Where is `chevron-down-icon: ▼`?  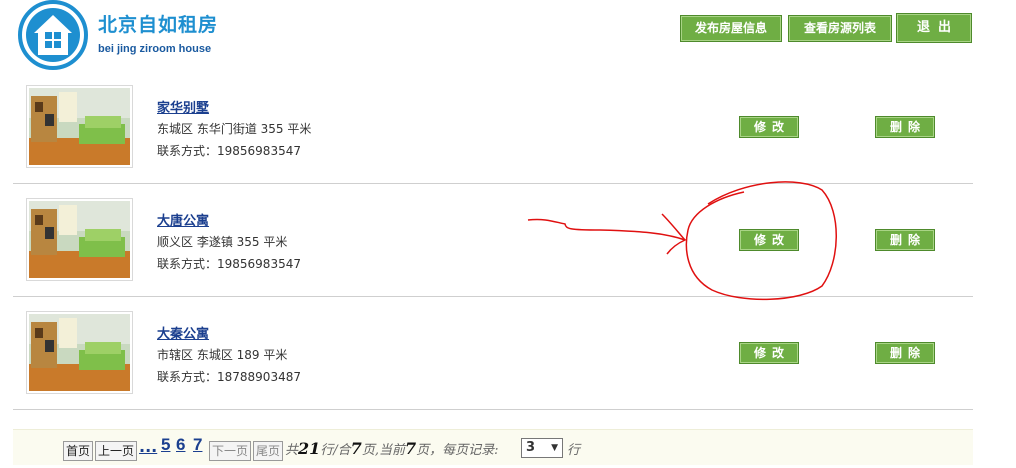
chevron-down-icon: ▼ is located at coordinates (554, 448).